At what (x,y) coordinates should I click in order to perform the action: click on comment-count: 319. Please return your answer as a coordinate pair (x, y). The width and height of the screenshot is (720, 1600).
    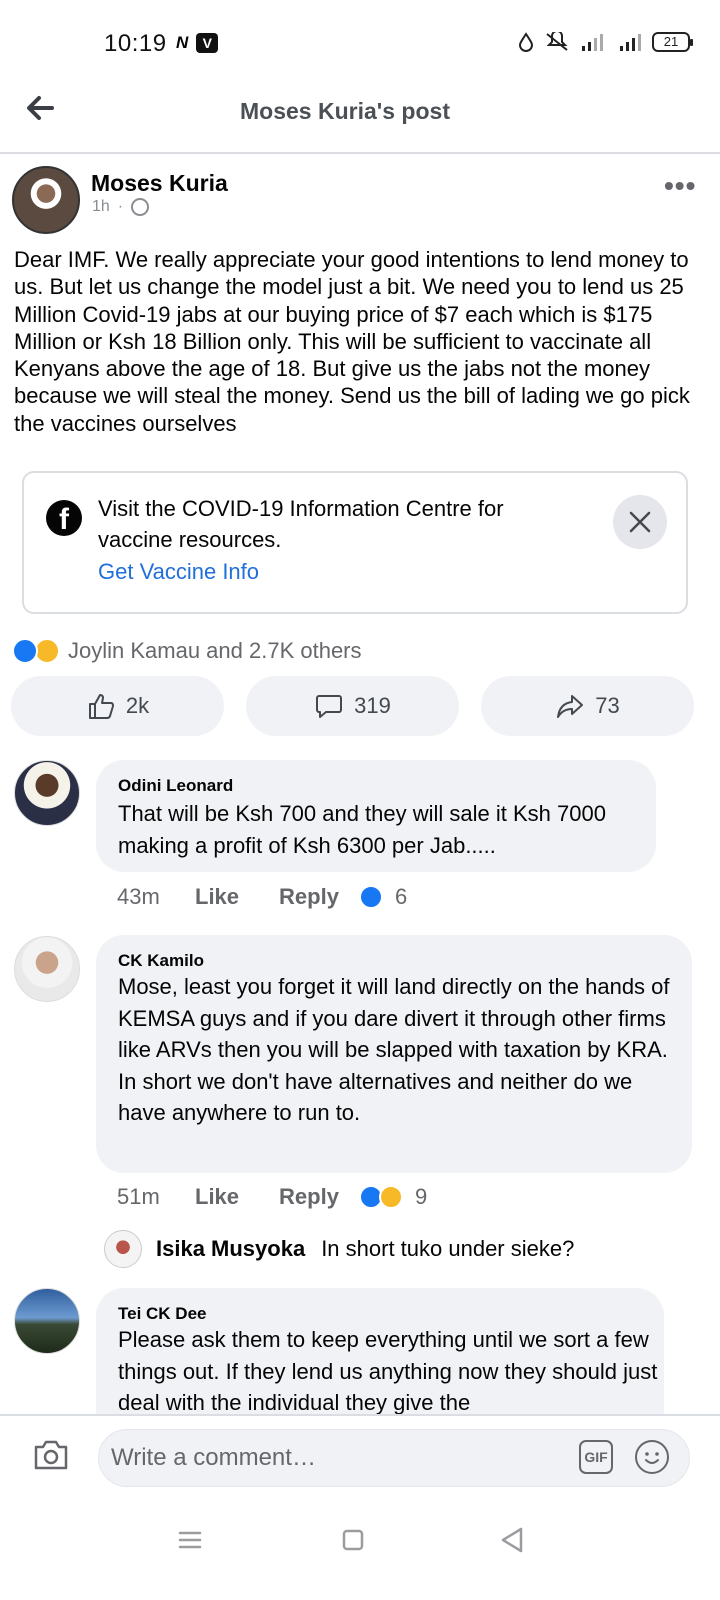
    Looking at the image, I should click on (372, 705).